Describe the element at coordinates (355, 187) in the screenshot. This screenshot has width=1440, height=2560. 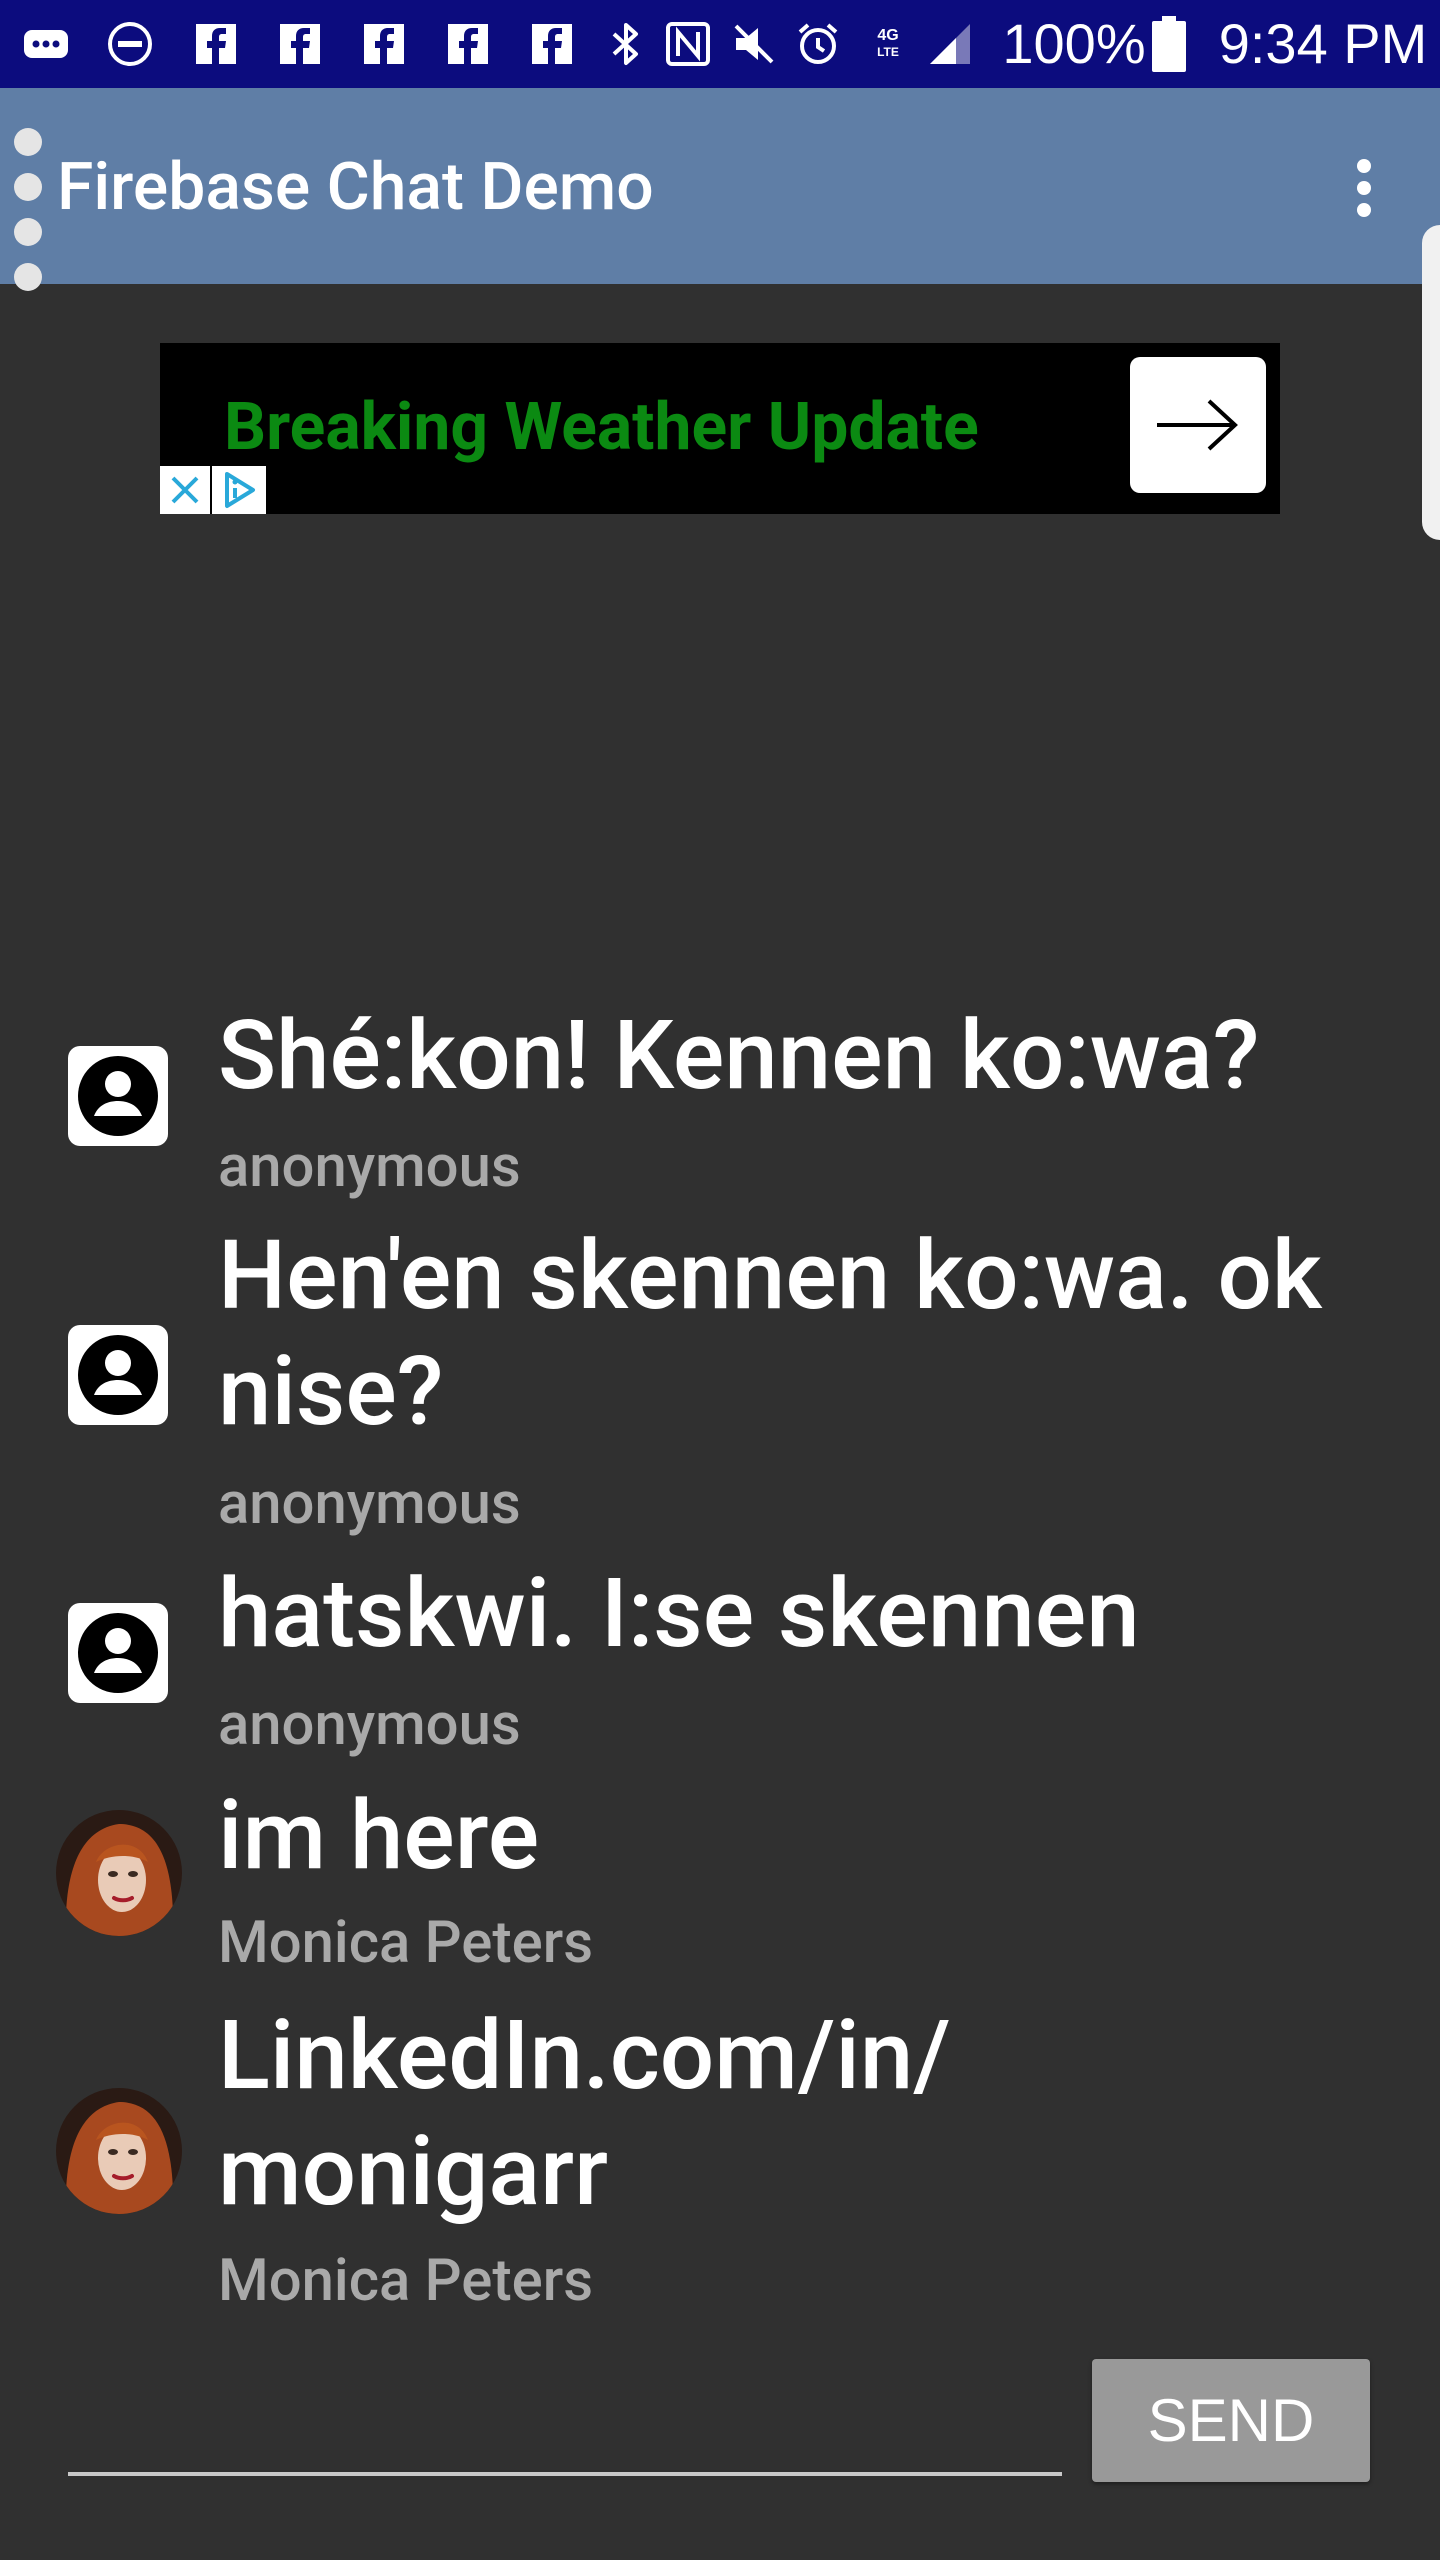
I see `app-title: Firebase Chat Demo` at that location.